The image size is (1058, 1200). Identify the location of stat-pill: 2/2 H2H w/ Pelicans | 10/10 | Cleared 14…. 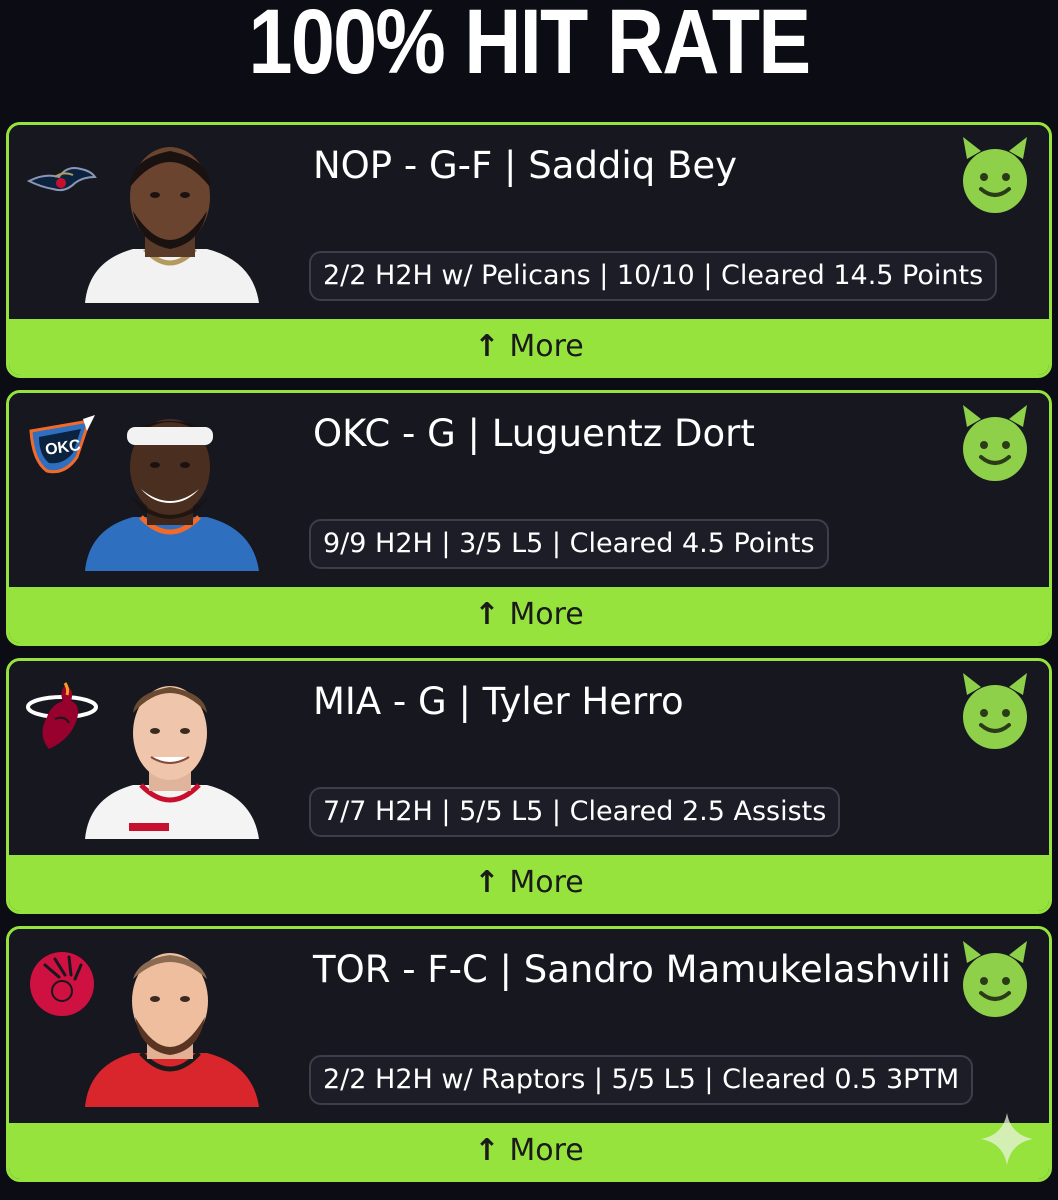
(653, 276).